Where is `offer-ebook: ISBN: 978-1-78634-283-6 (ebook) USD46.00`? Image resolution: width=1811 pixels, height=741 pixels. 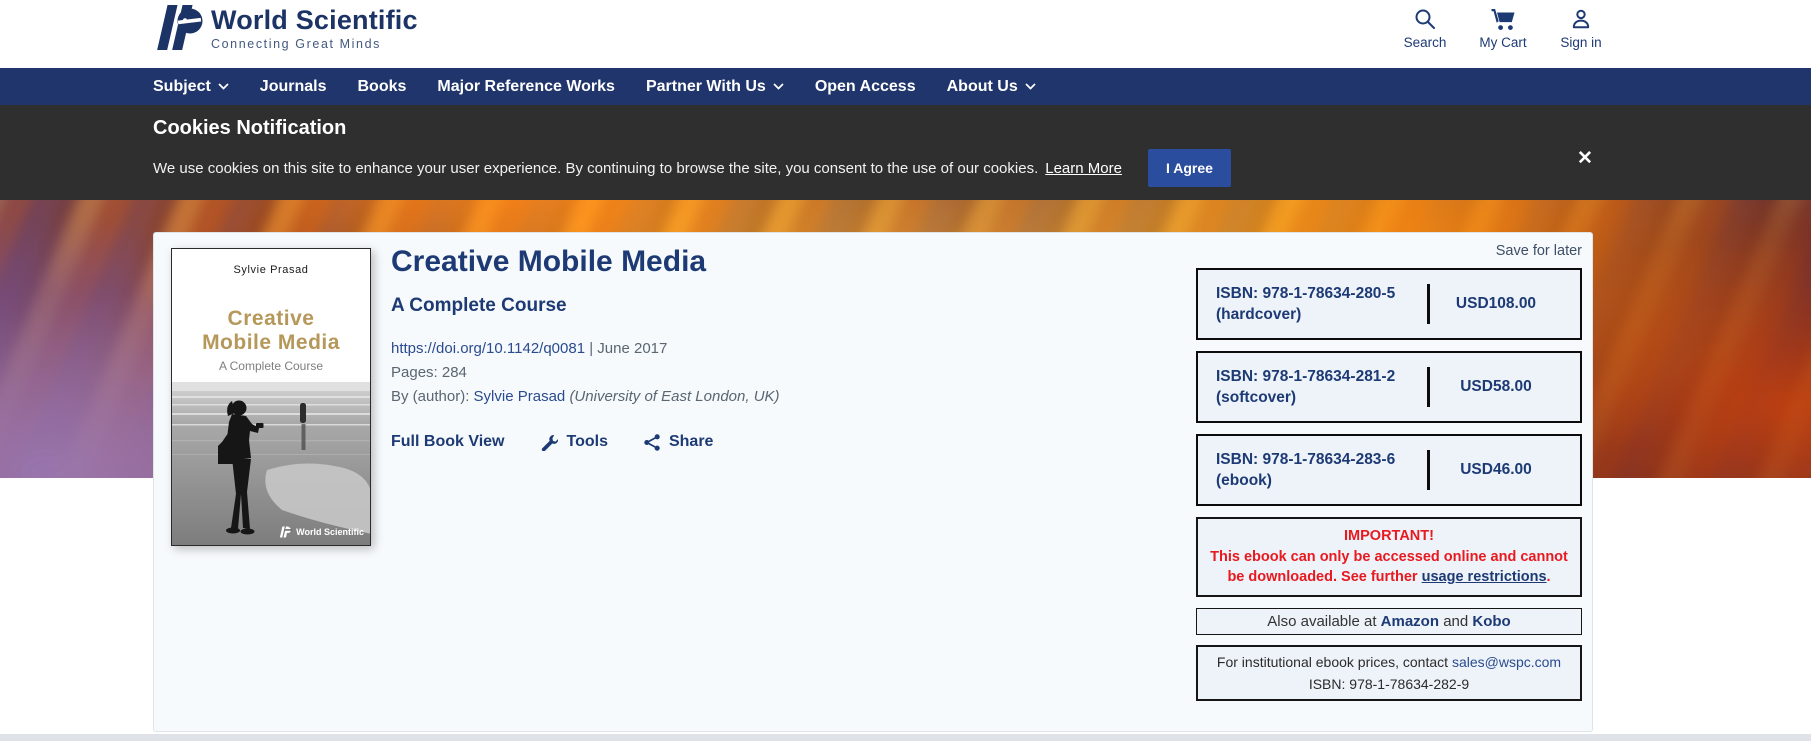
offer-ebook: ISBN: 978-1-78634-283-6 (ebook) USD46.00 is located at coordinates (1389, 470).